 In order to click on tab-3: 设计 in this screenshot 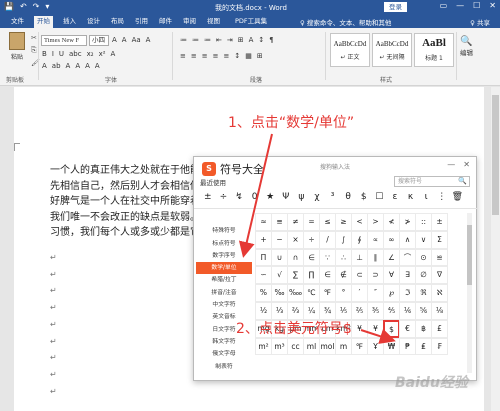, I will do `click(93, 22)`.